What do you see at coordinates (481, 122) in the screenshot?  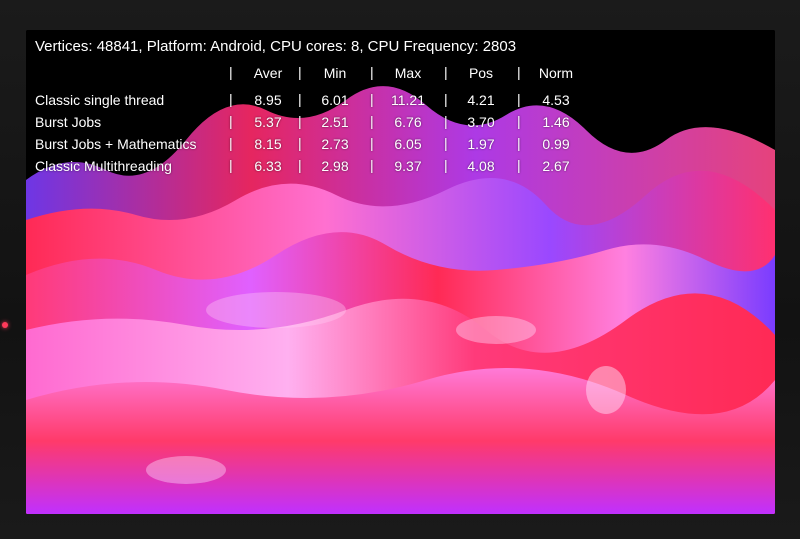 I see `cell-pos: 3.70` at bounding box center [481, 122].